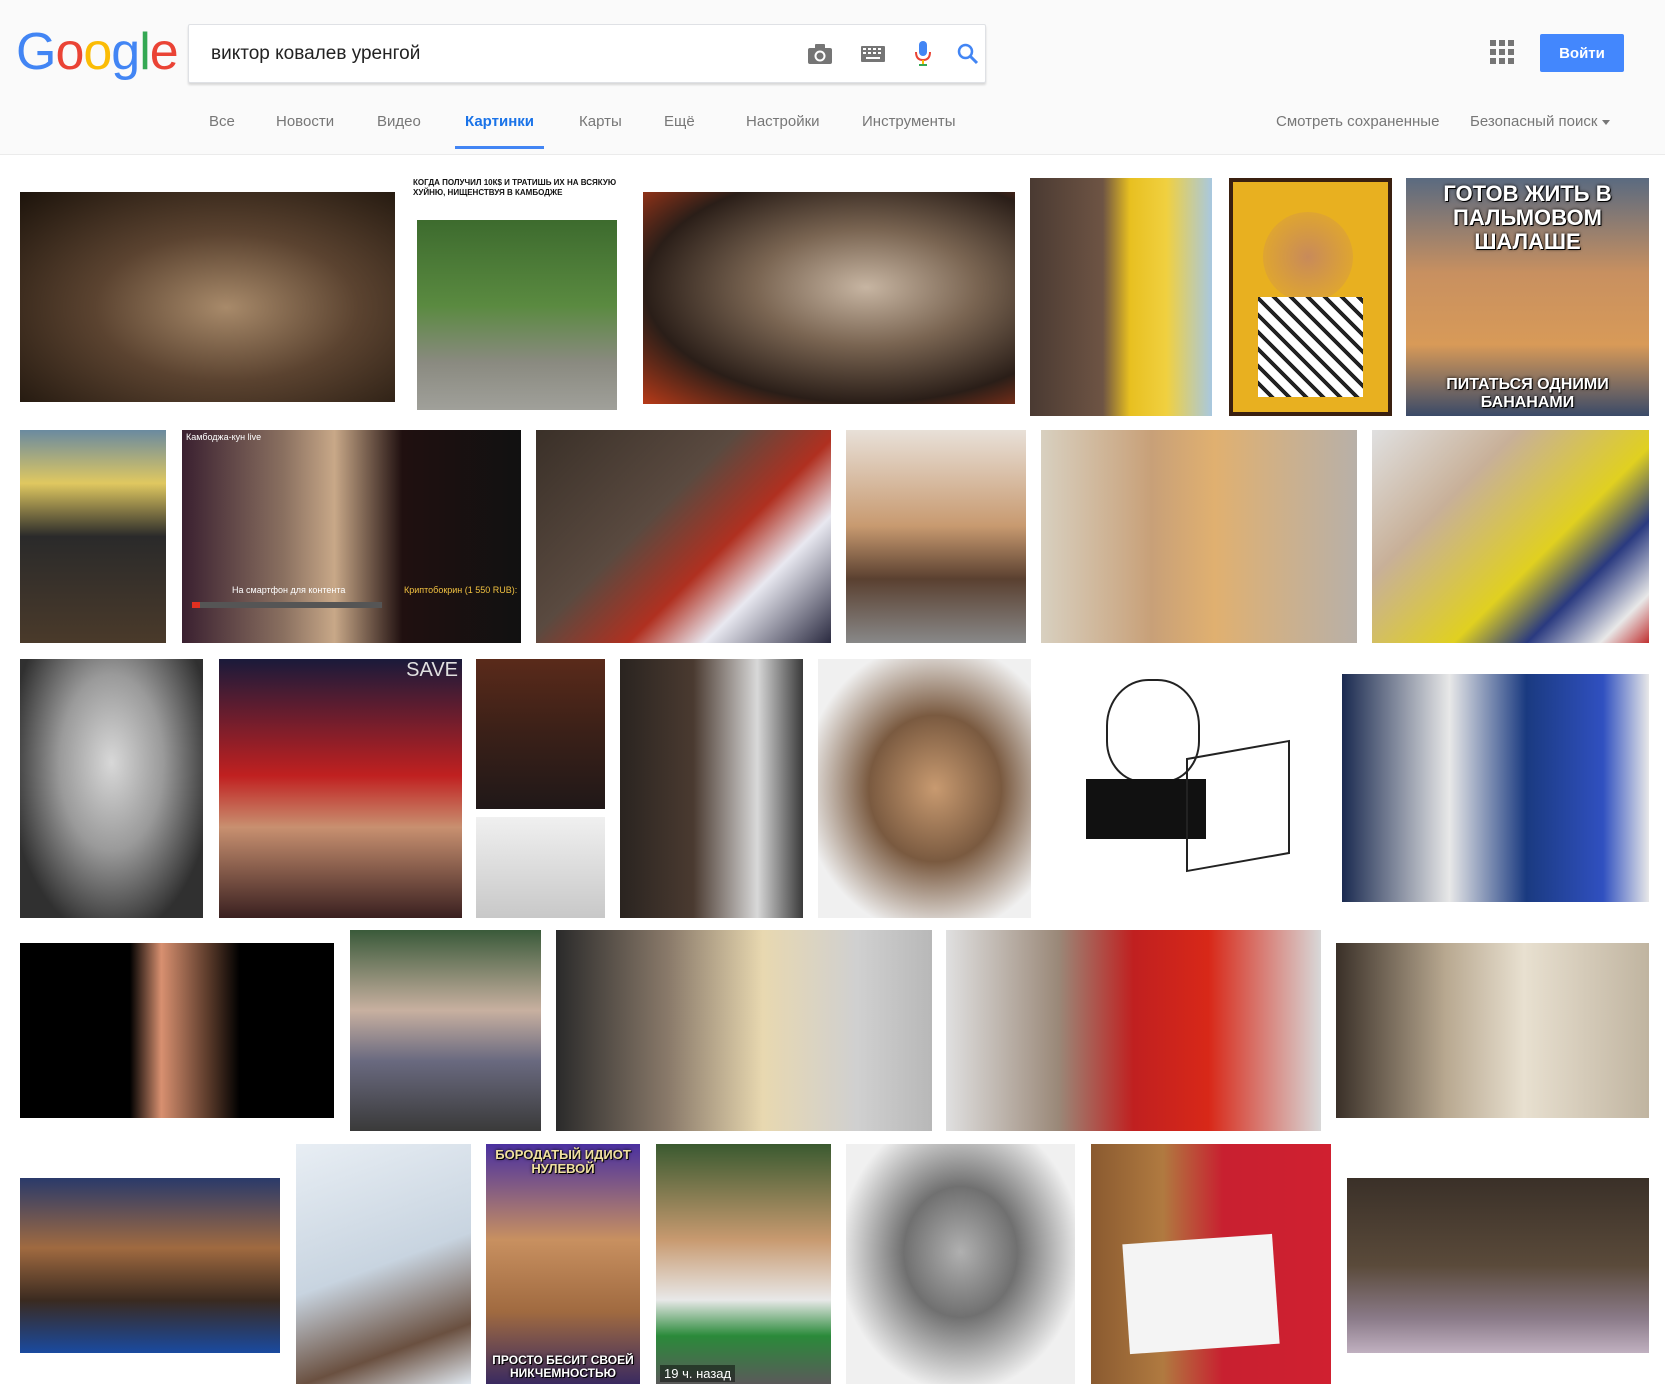 This screenshot has height=1393, width=1665. I want to click on tab-tools: Инструменты, so click(909, 122).